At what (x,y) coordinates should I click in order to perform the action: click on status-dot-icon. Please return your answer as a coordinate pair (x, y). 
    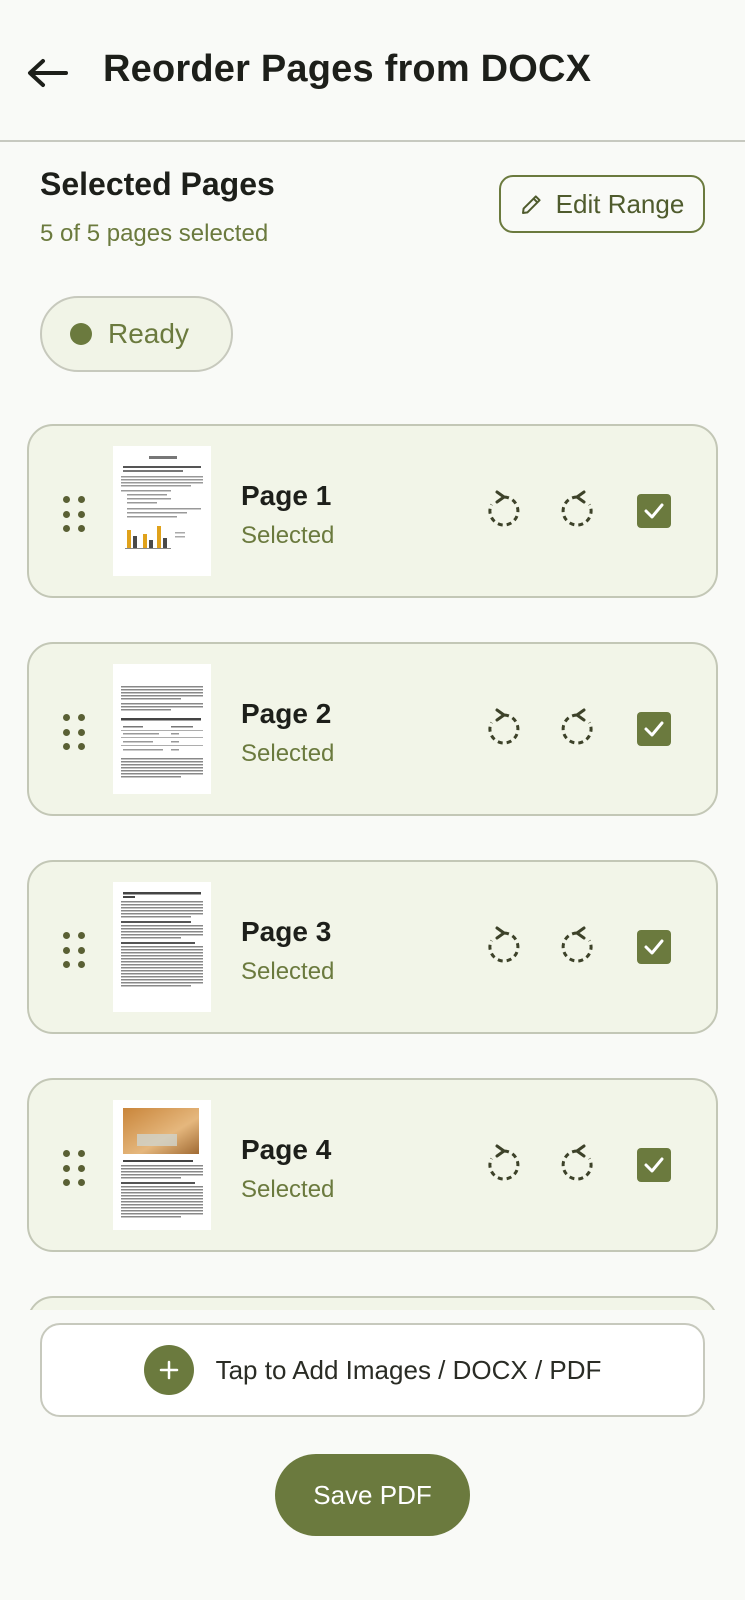
    Looking at the image, I should click on (81, 334).